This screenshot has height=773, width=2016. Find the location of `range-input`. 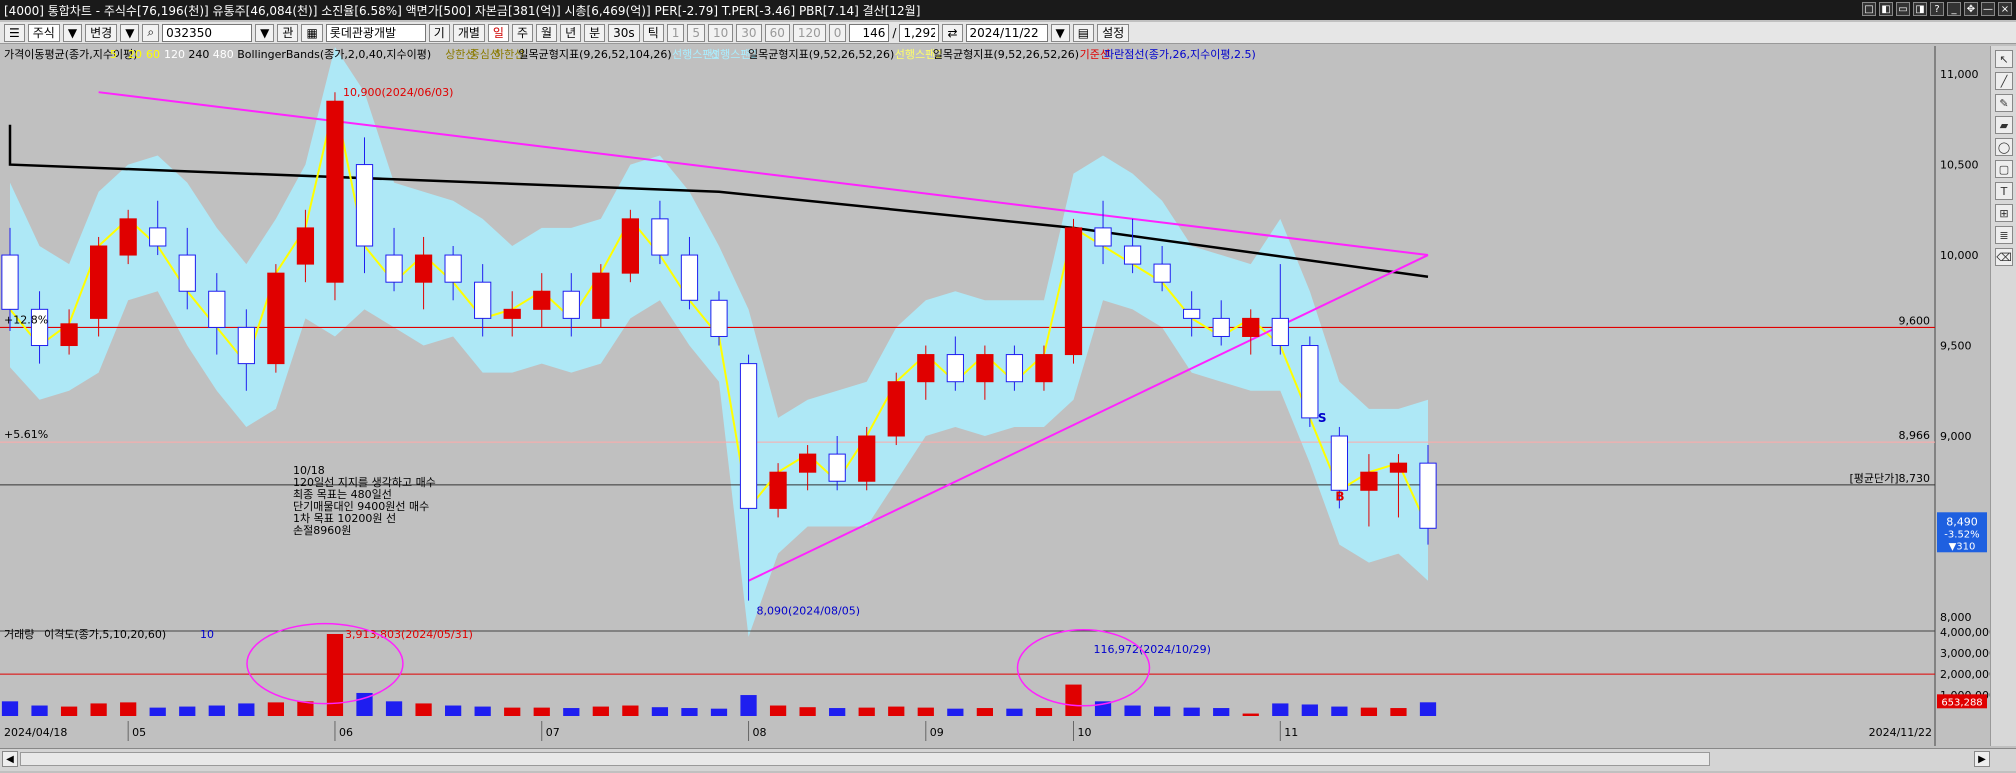

range-input is located at coordinates (919, 32).